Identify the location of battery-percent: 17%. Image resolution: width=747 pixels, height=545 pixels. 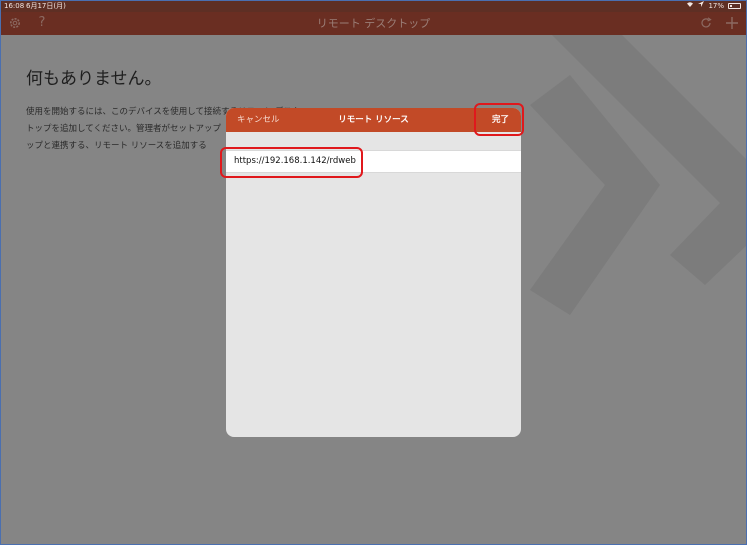
(716, 6).